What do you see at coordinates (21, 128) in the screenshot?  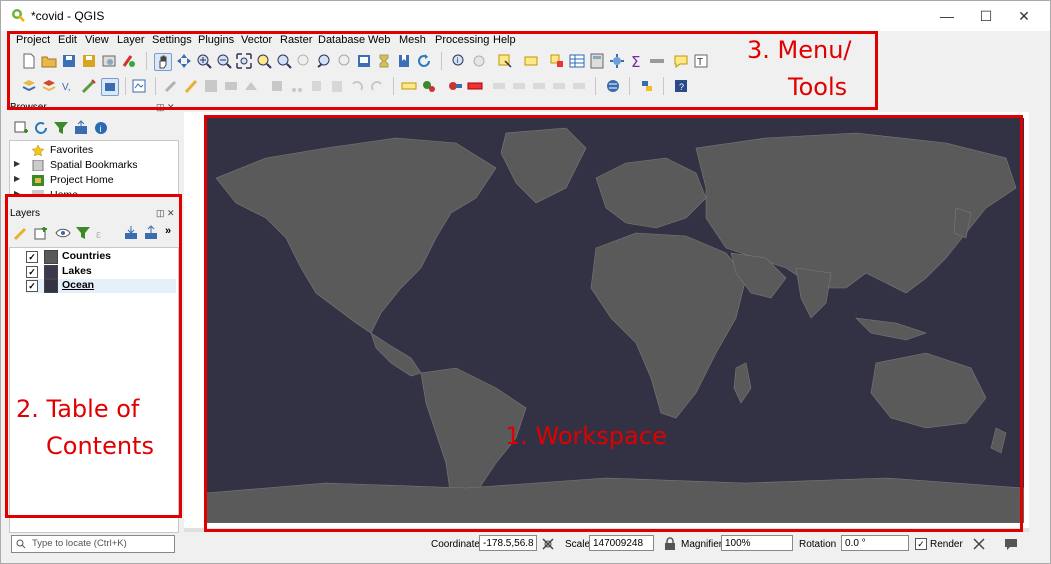 I see `add-selected-layers-icon` at bounding box center [21, 128].